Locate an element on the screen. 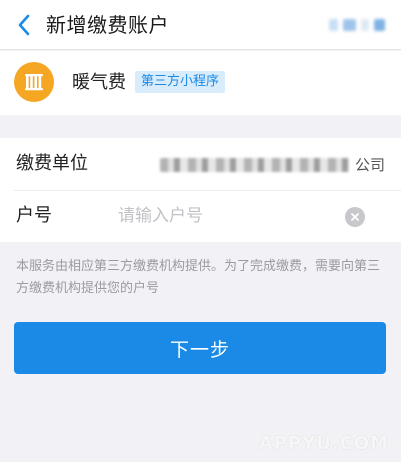 Image resolution: width=401 pixels, height=462 pixels. back-button is located at coordinates (24, 25).